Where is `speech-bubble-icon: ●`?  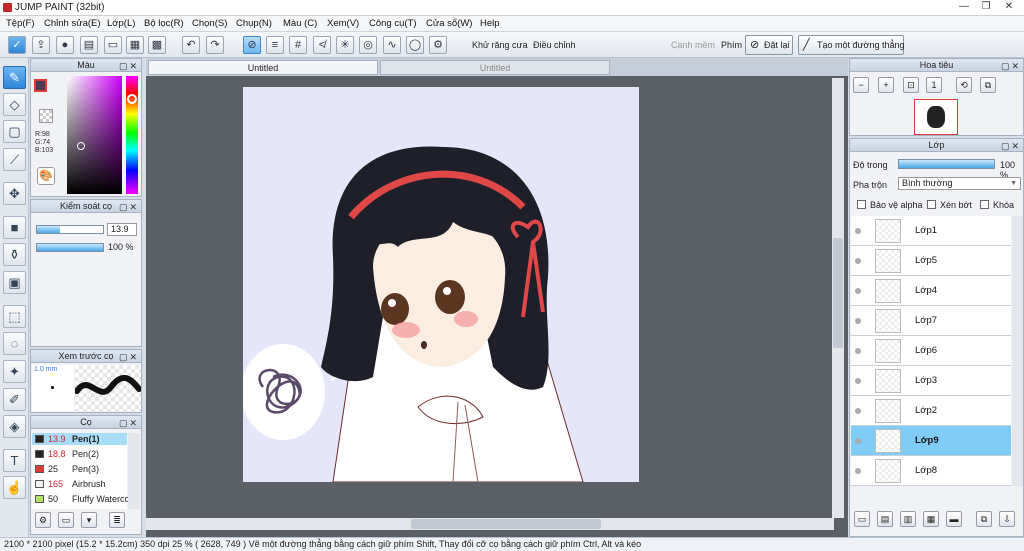
speech-bubble-icon: ● is located at coordinates (65, 45).